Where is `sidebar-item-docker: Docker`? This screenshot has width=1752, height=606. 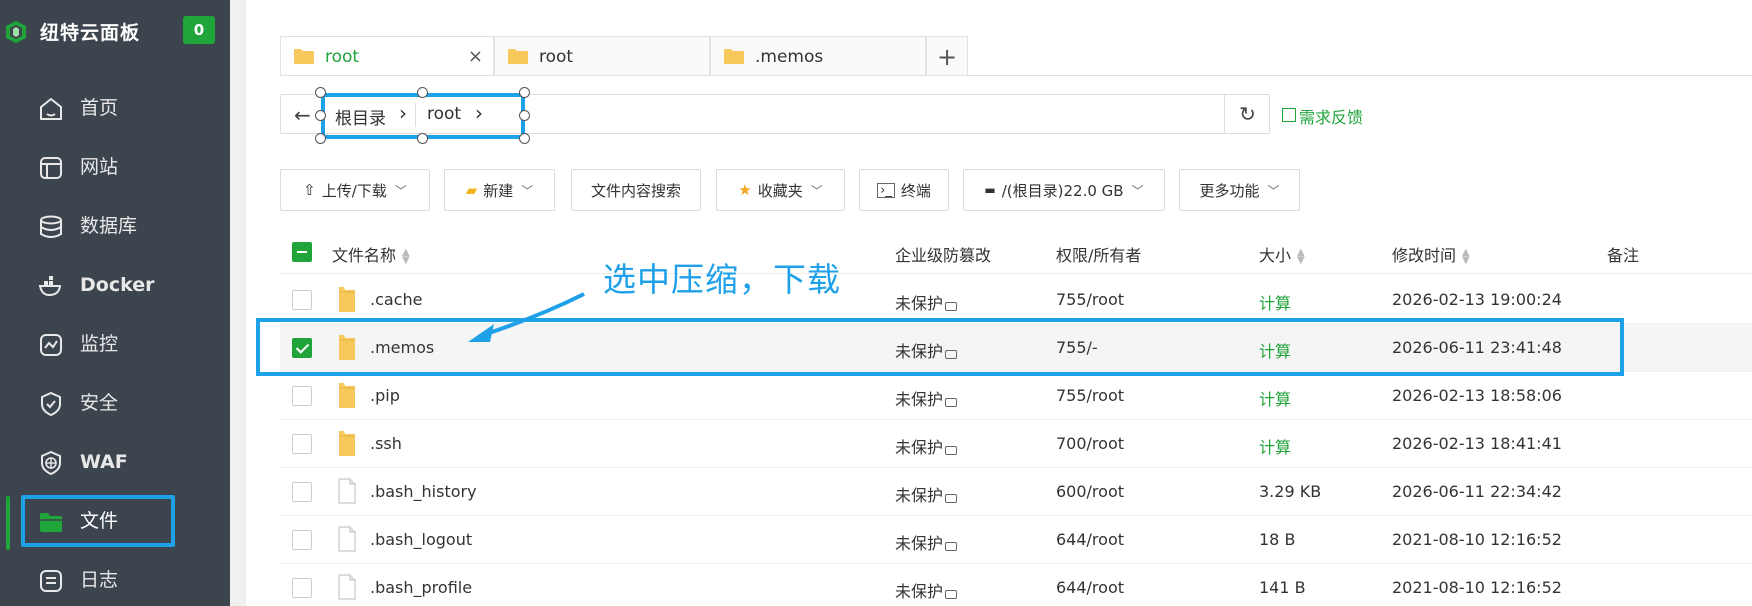 sidebar-item-docker: Docker is located at coordinates (115, 285).